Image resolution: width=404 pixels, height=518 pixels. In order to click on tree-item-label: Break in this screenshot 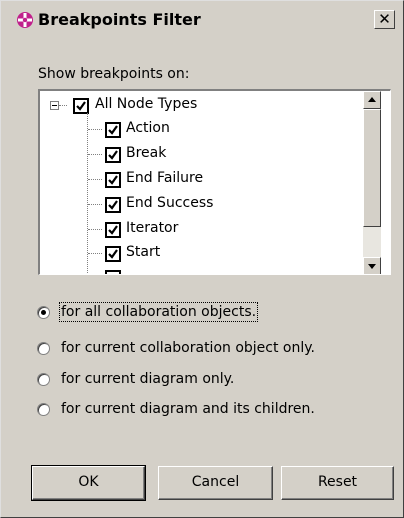, I will do `click(146, 153)`.